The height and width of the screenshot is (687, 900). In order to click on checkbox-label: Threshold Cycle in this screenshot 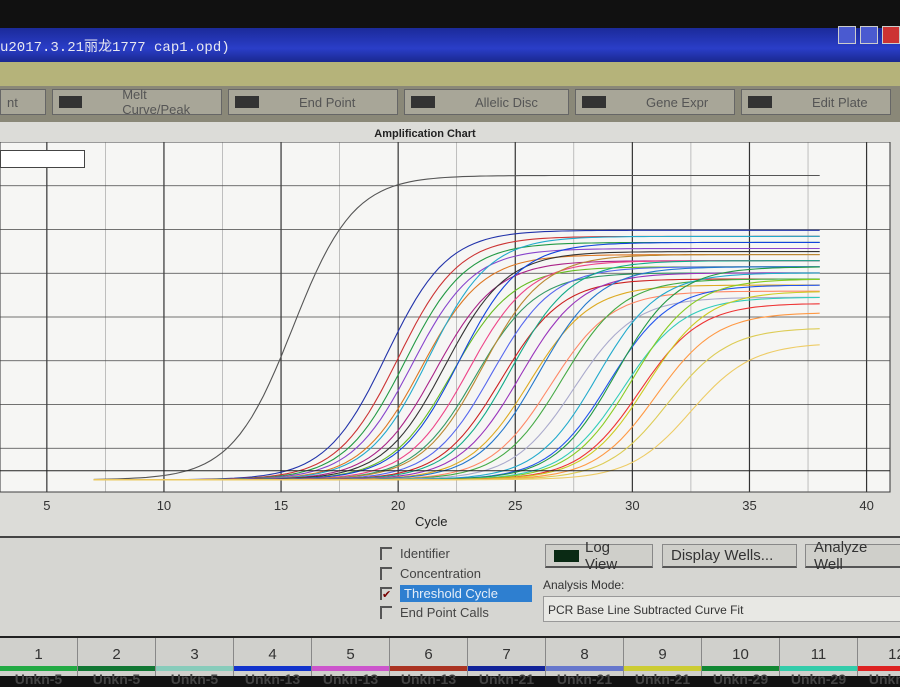, I will do `click(466, 593)`.